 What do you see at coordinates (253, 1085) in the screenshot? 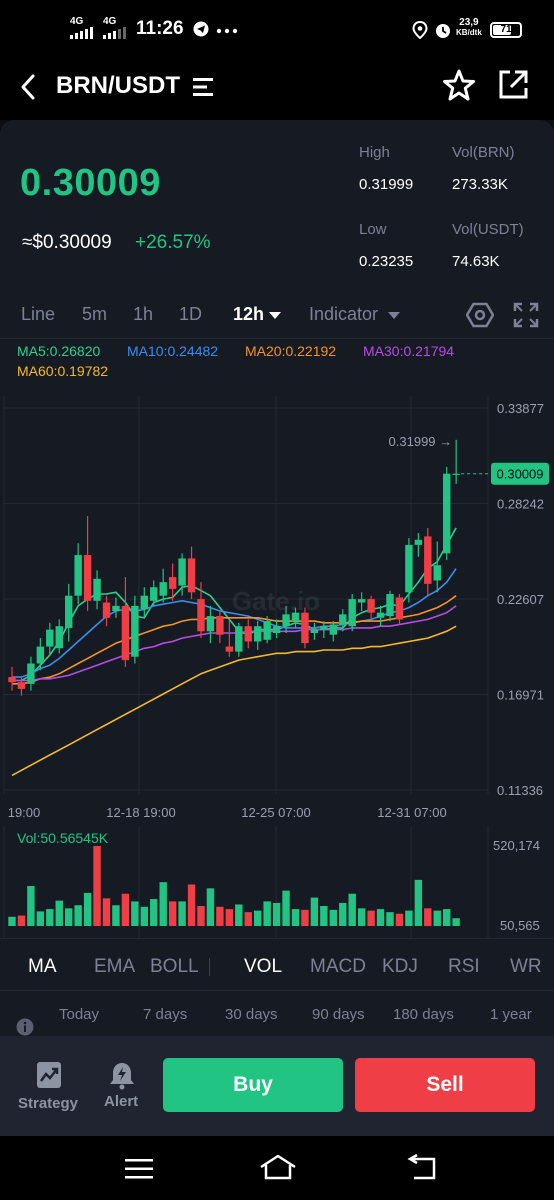
I see `buy-button: Buy` at bounding box center [253, 1085].